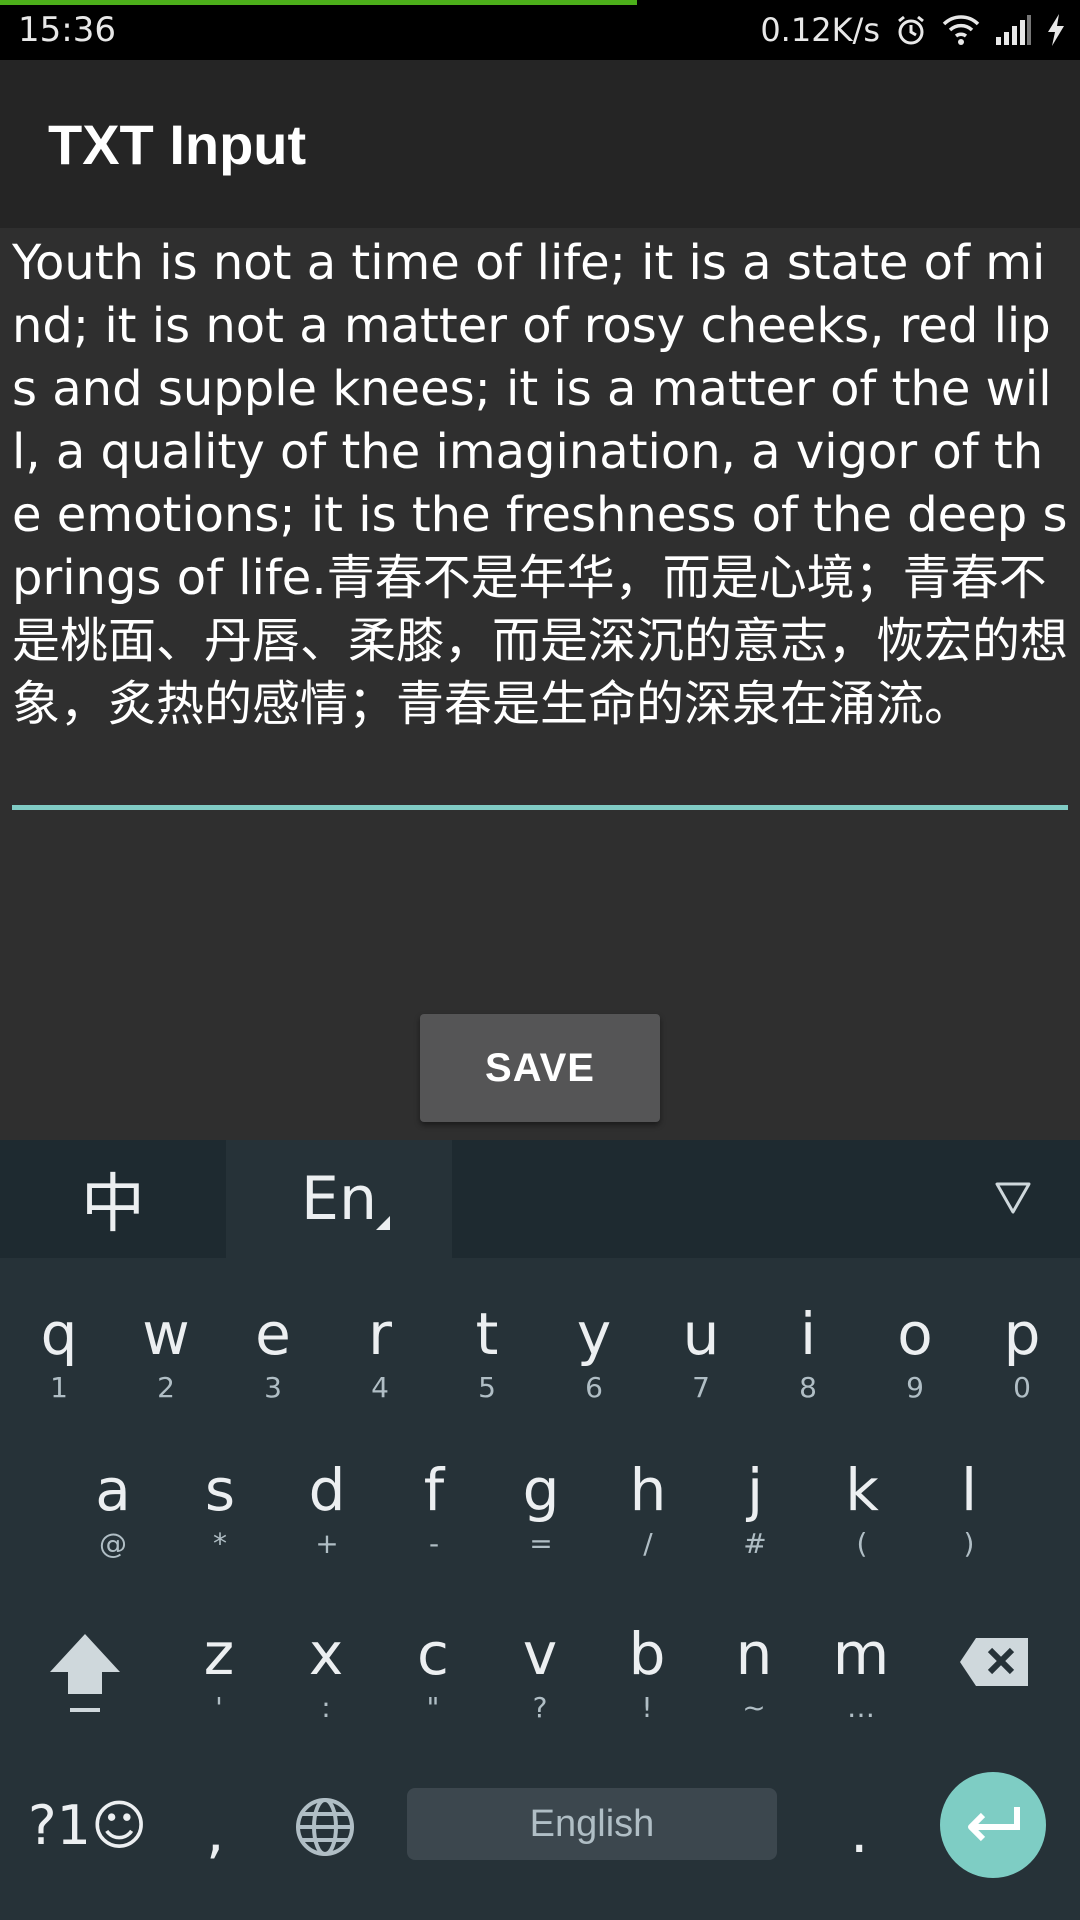 This screenshot has height=1920, width=1080. I want to click on key-secondary-label: @, so click(113, 1543).